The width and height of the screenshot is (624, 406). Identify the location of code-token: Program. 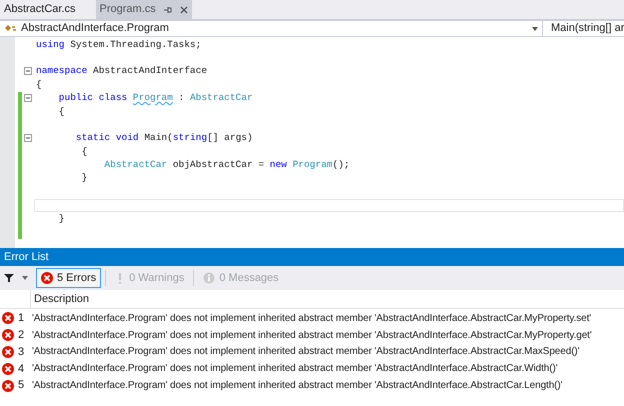
(312, 165).